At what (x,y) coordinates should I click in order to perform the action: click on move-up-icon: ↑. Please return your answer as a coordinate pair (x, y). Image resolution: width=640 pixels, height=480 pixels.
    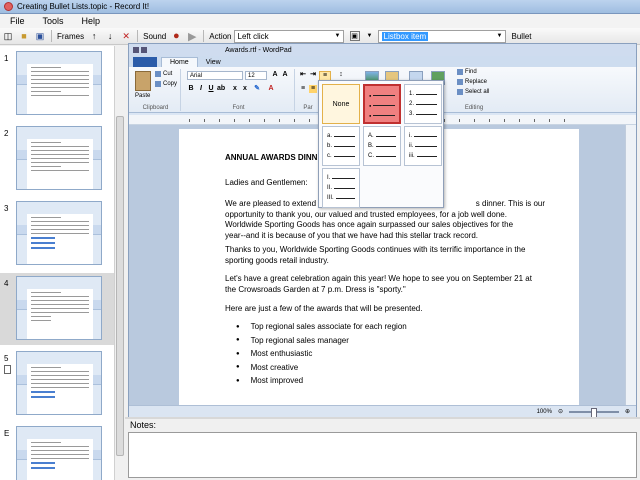
    Looking at the image, I should click on (94, 36).